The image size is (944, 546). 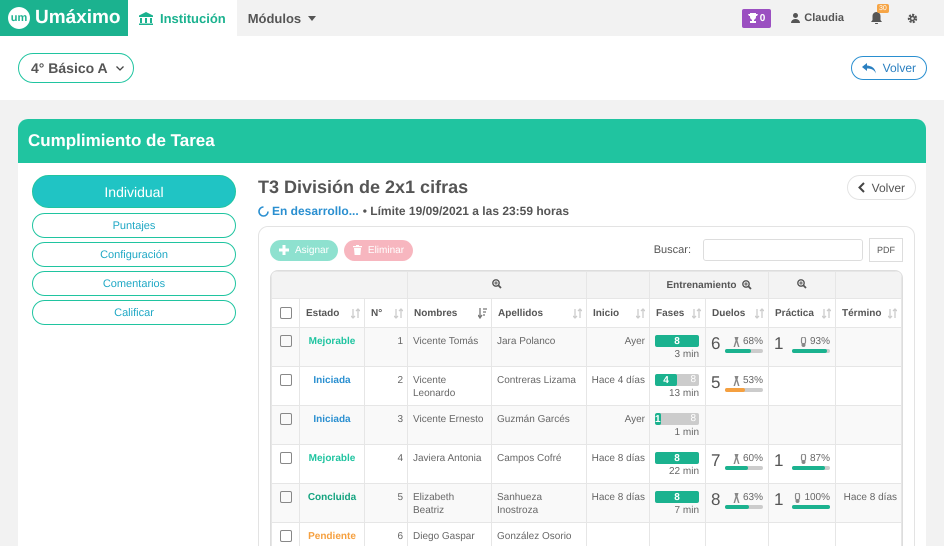 What do you see at coordinates (400, 536) in the screenshot?
I see `table-cell: 6` at bounding box center [400, 536].